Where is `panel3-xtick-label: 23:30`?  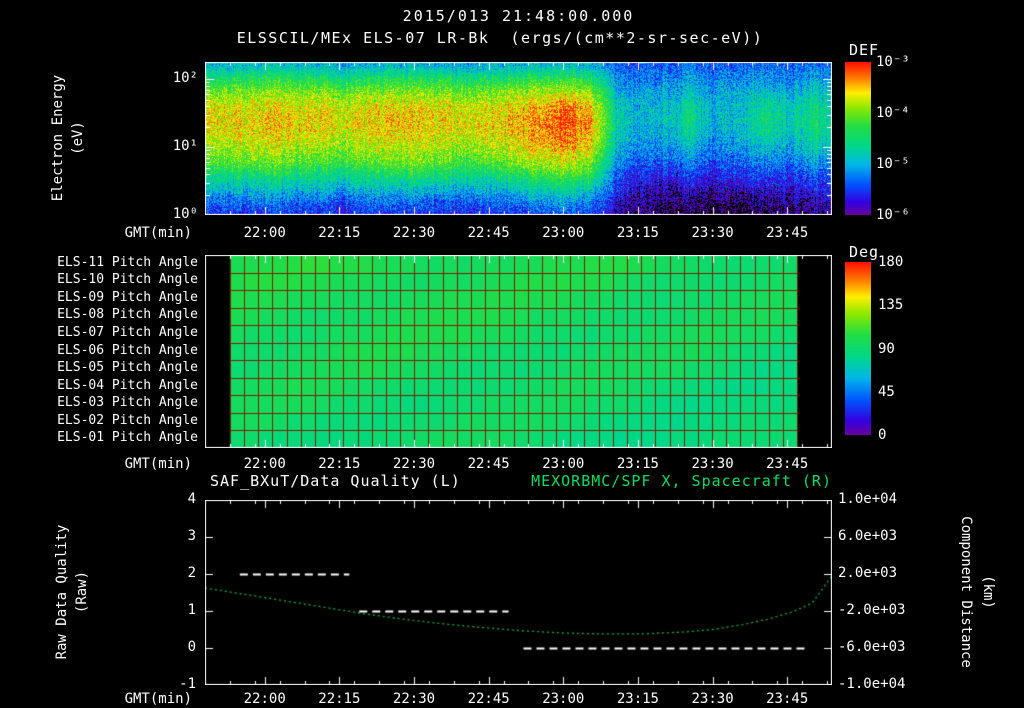 panel3-xtick-label: 23:30 is located at coordinates (712, 699).